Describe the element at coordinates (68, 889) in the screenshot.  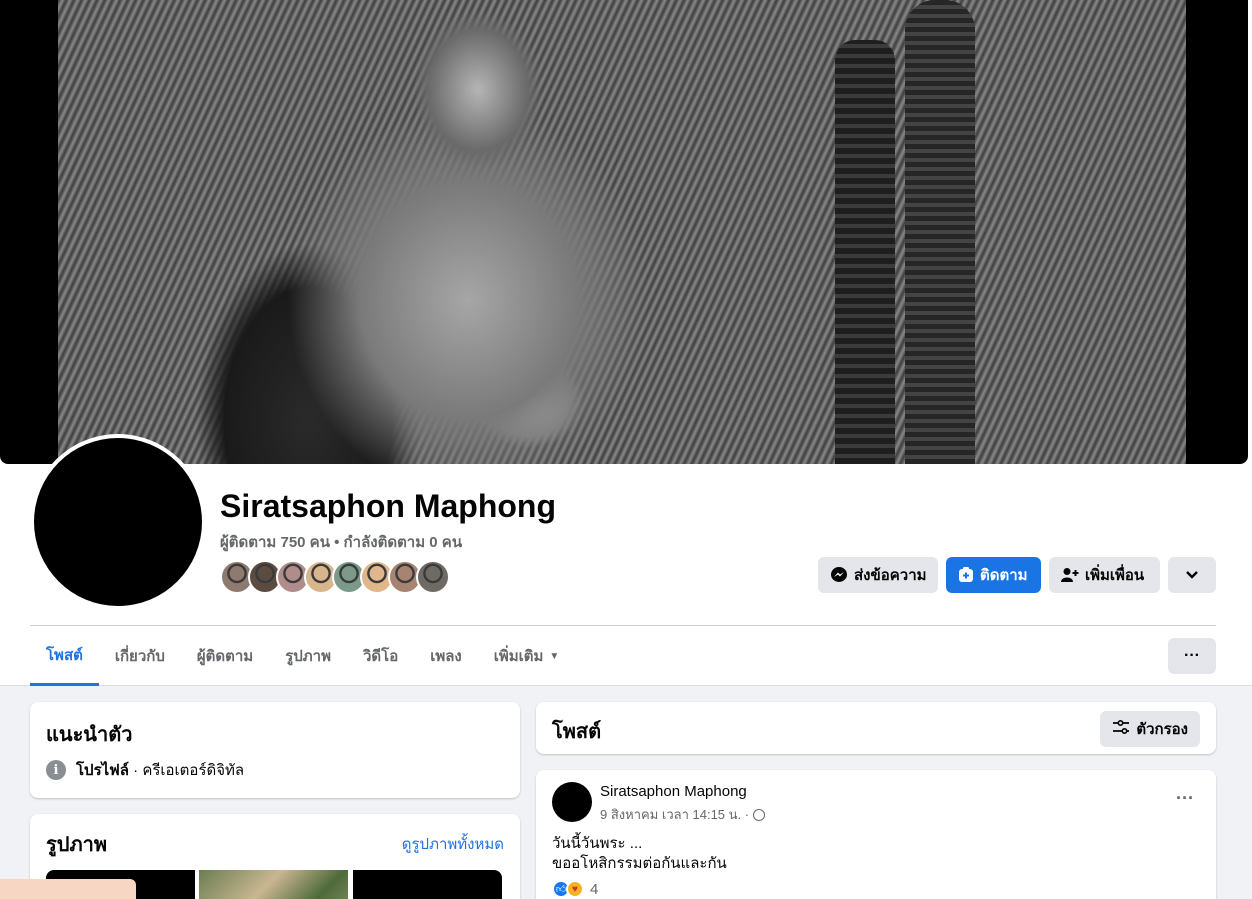
I see `chat-popup-edge` at that location.